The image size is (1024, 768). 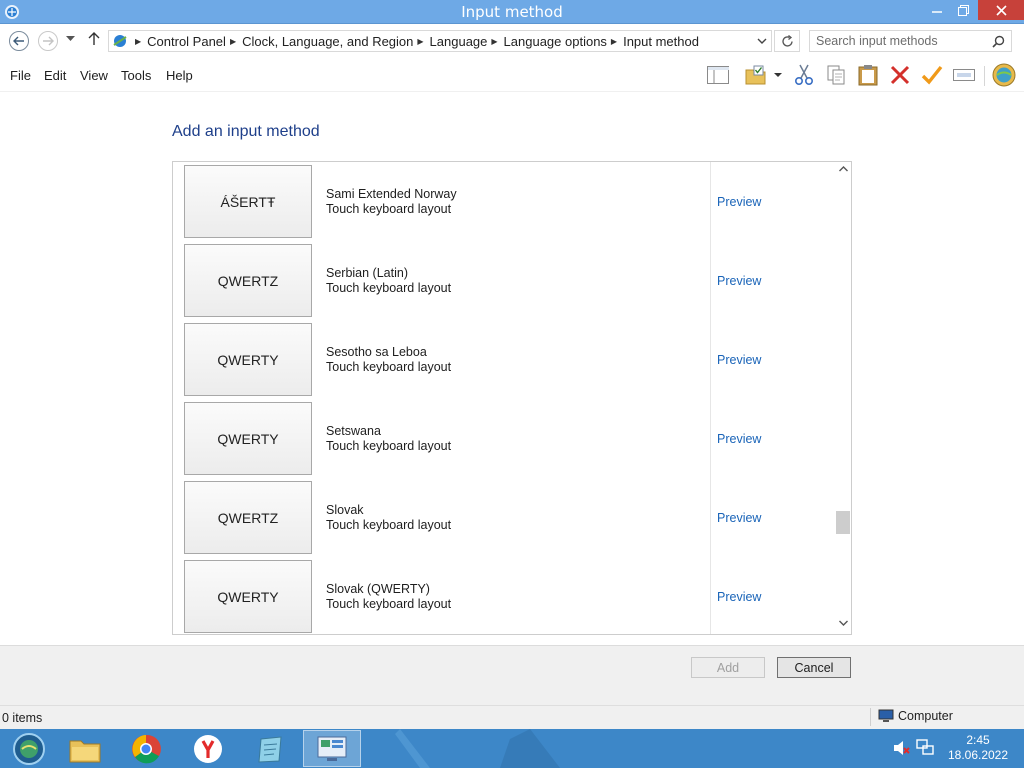 What do you see at coordinates (55, 75) in the screenshot?
I see `menu-edit: Edit` at bounding box center [55, 75].